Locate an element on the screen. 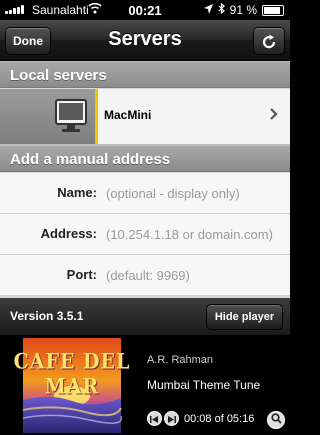  refresh-icon is located at coordinates (269, 46).